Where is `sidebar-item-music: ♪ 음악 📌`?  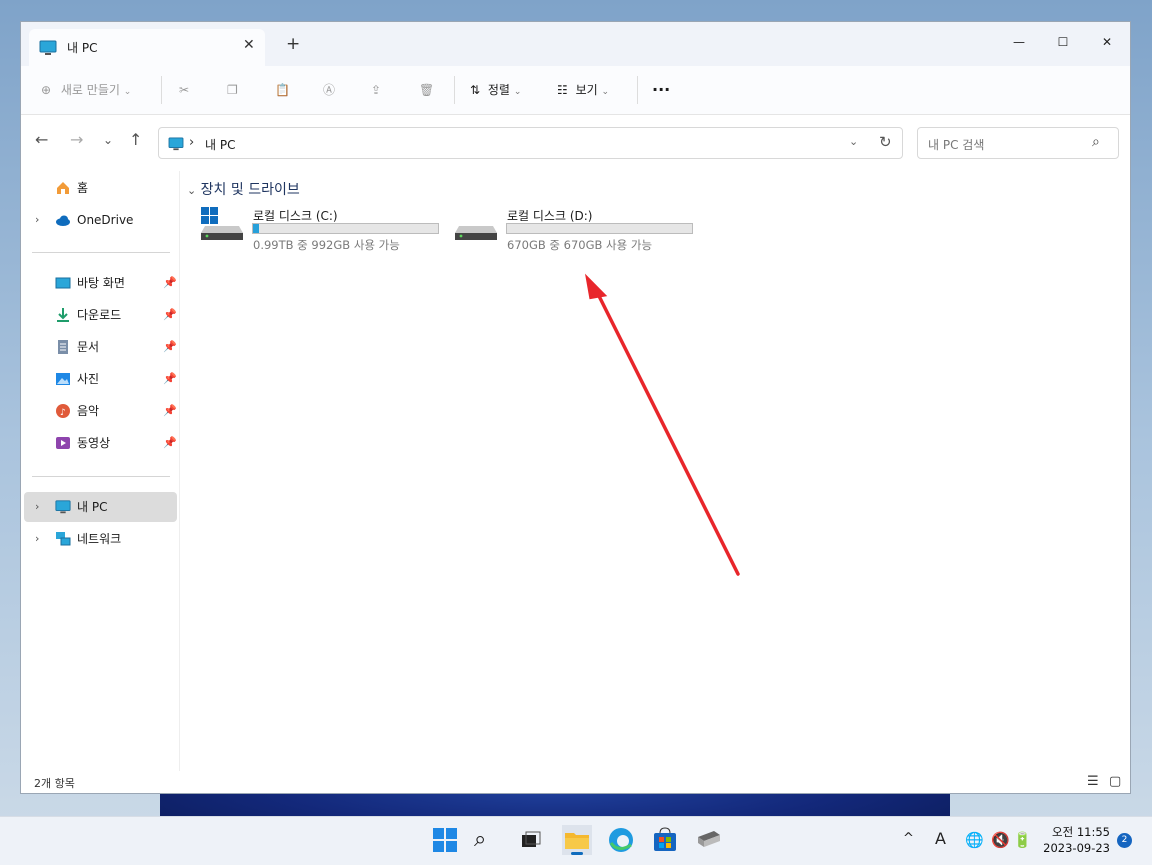
sidebar-item-music: ♪ 음악 📌 is located at coordinates (99, 411).